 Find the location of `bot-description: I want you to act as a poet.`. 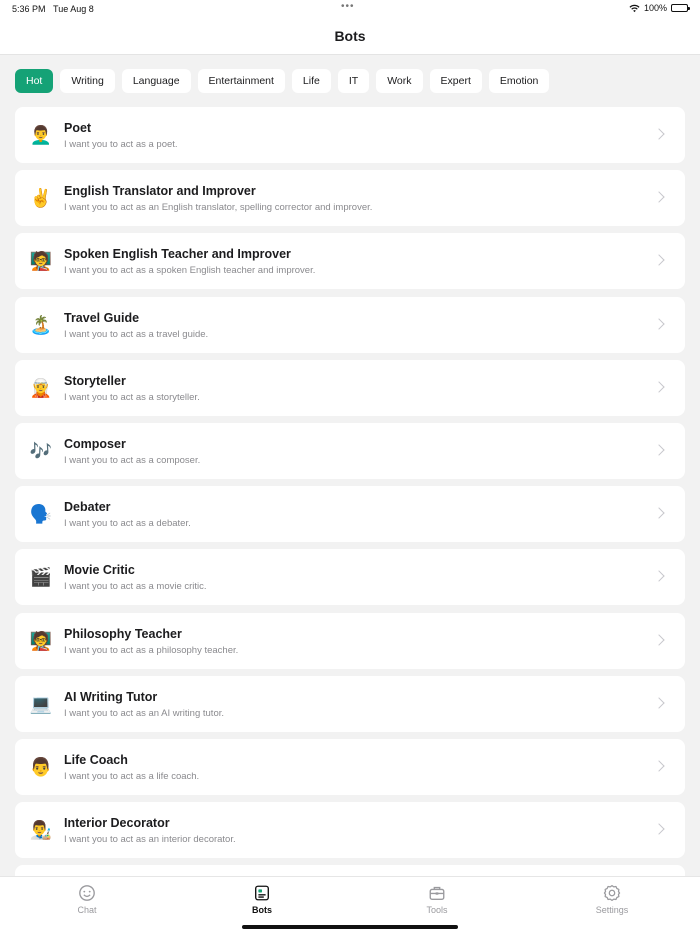

bot-description: I want you to act as a poet. is located at coordinates (121, 144).